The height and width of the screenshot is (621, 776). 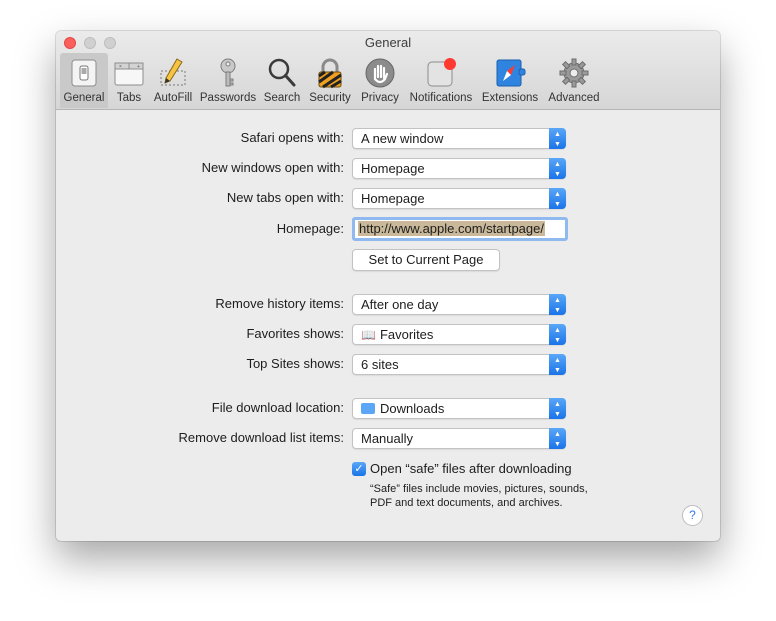 I want to click on safari-opens-with-label: Safari opens with:, so click(x=292, y=137).